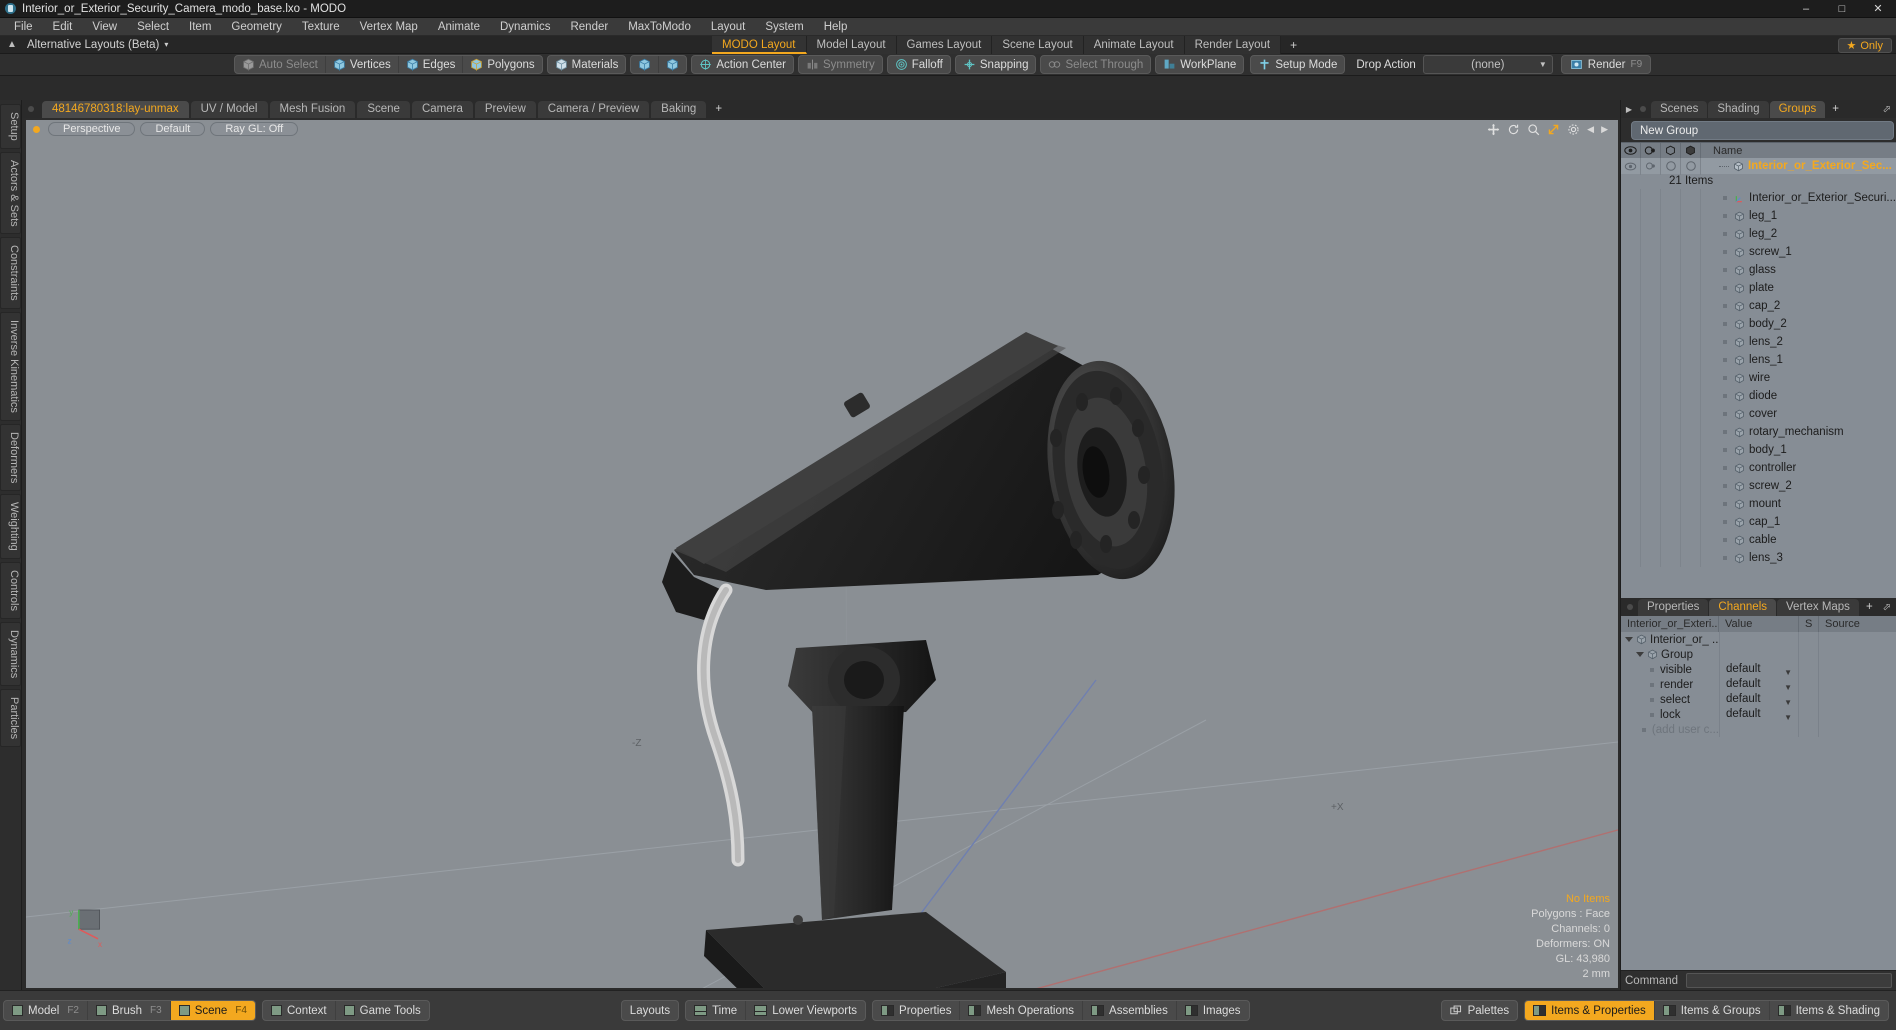 This screenshot has width=1896, height=1030. What do you see at coordinates (805, 1010) in the screenshot?
I see `bottom-button-lower-viewports: Lower Viewports` at bounding box center [805, 1010].